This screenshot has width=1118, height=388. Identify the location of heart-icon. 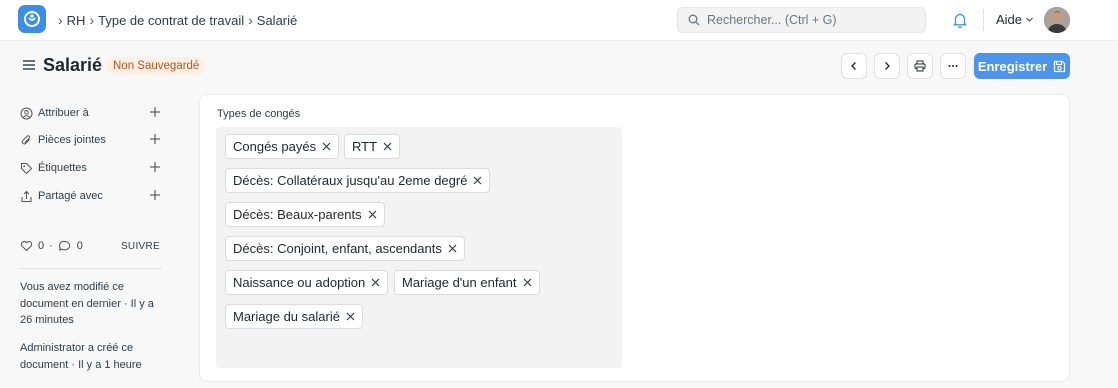
(26, 246).